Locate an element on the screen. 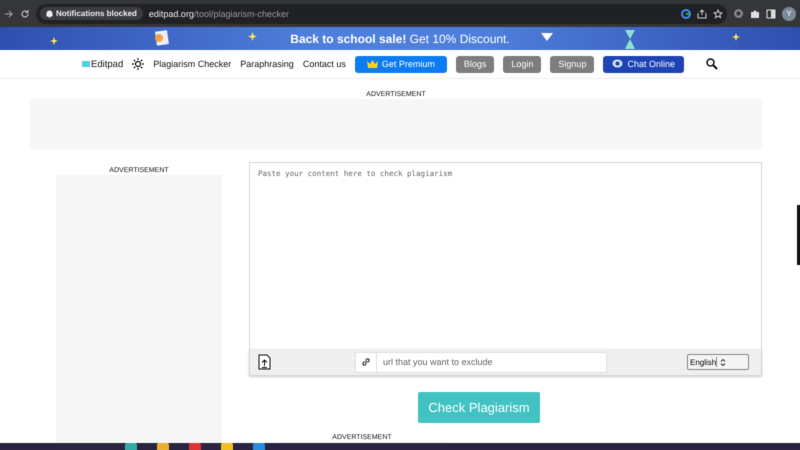 The width and height of the screenshot is (800, 450). extension-icon is located at coordinates (738, 13).